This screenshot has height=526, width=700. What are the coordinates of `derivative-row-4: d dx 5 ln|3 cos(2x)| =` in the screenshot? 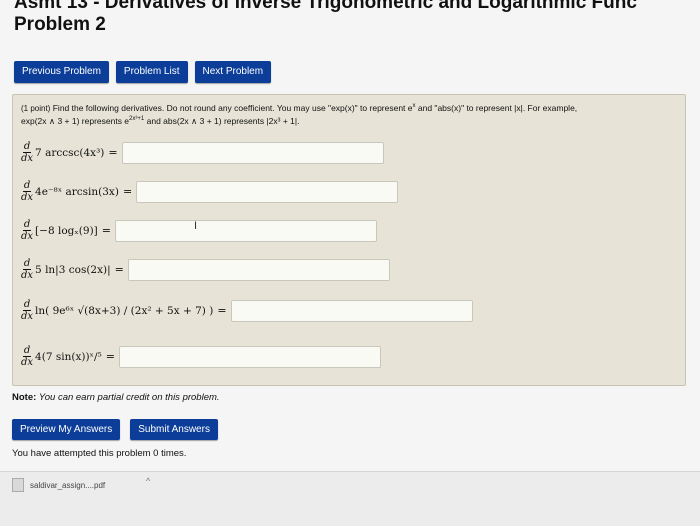 It's located at (205, 269).